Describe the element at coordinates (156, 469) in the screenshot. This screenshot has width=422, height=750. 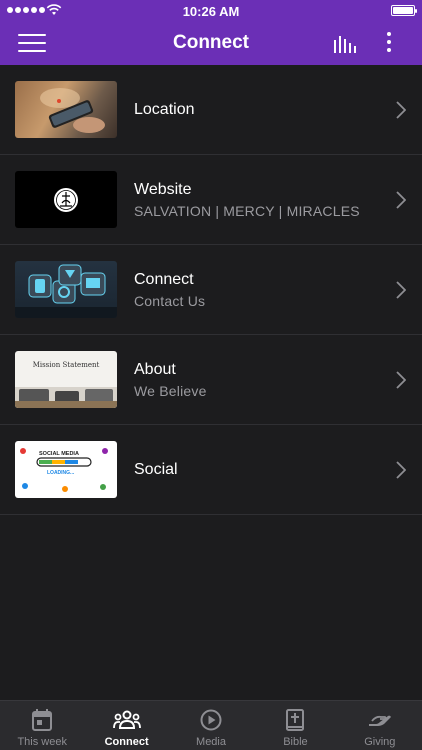
I see `item-label: Social` at that location.